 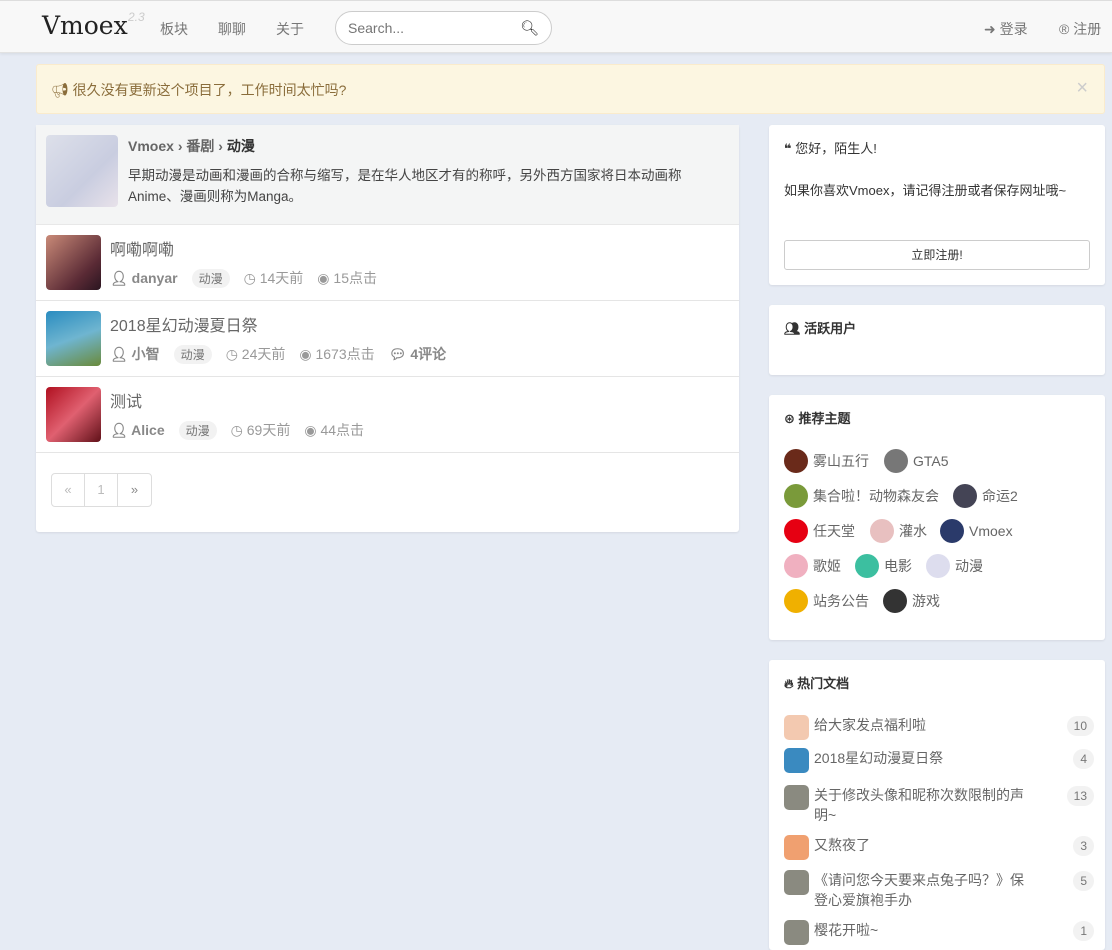 I want to click on prev-page: «, so click(x=68, y=490).